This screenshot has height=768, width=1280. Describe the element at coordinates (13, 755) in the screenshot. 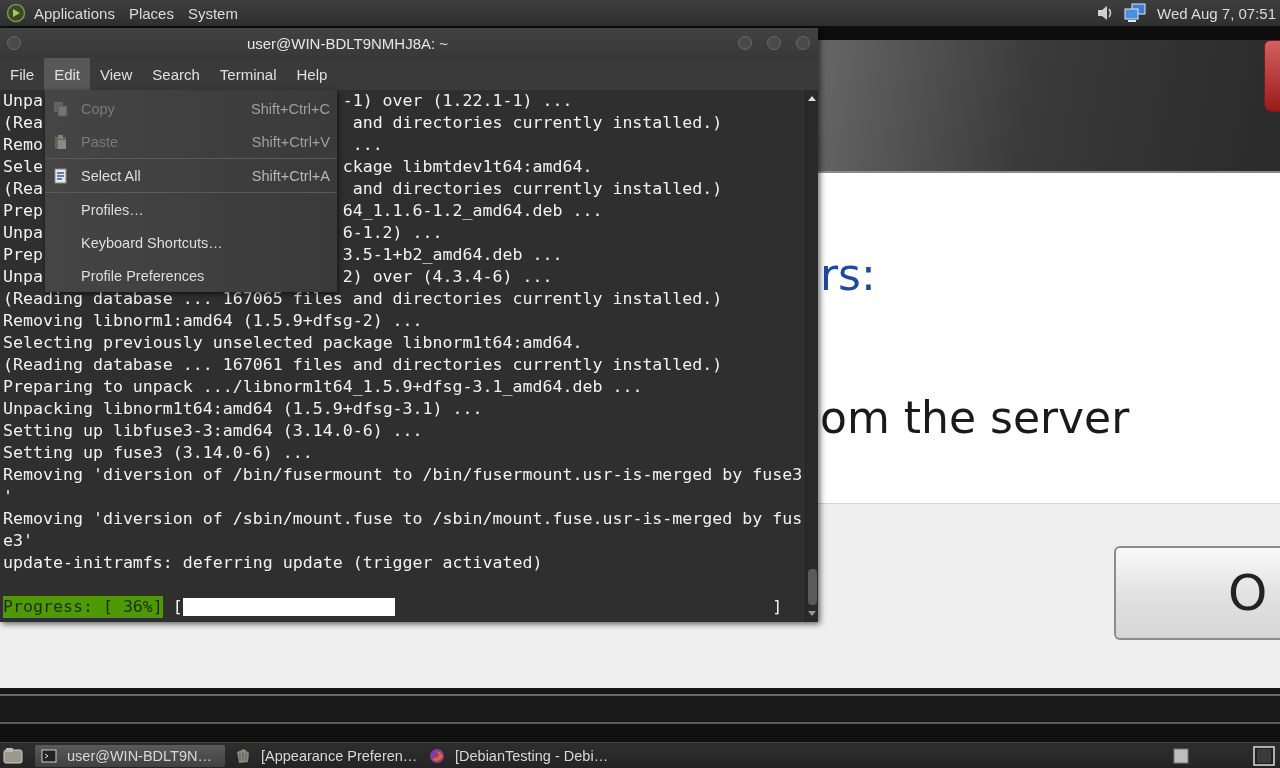

I see `desktop-icon` at that location.